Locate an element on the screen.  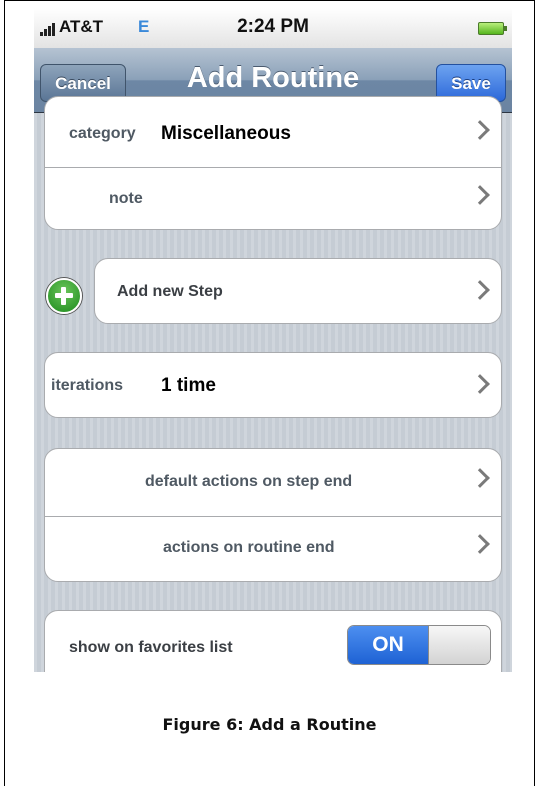
iterations-label: iterations is located at coordinates (87, 385).